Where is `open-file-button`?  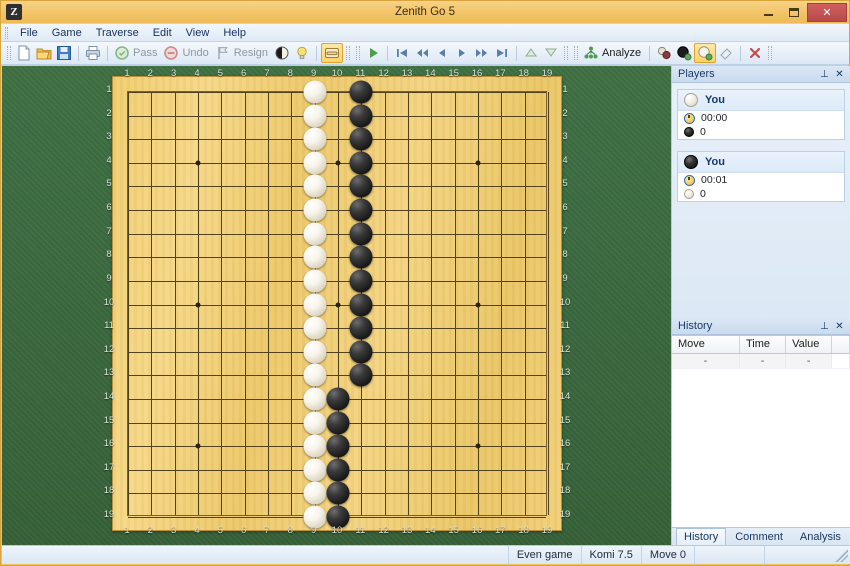 open-file-button is located at coordinates (44, 53).